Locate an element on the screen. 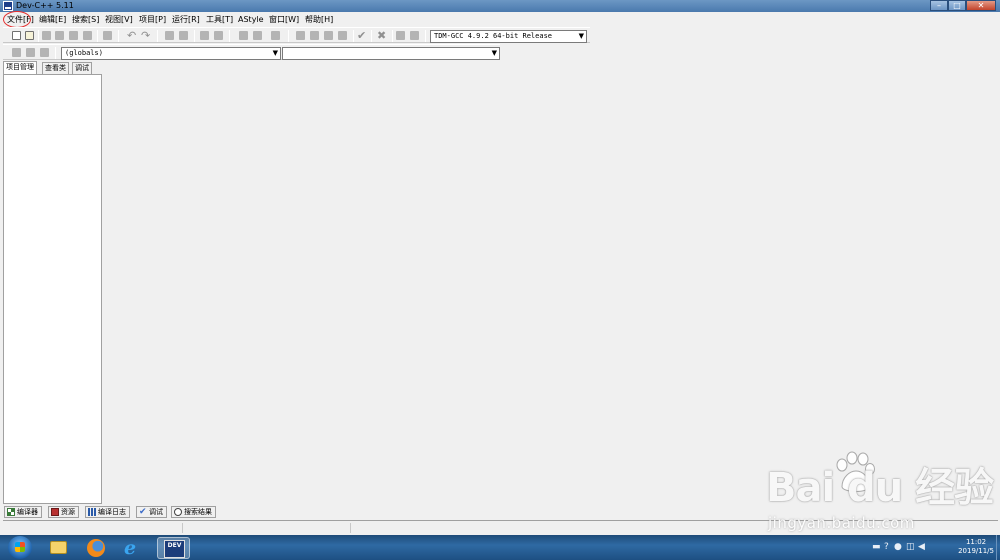  tab-resources-label: 资源 is located at coordinates (68, 512).